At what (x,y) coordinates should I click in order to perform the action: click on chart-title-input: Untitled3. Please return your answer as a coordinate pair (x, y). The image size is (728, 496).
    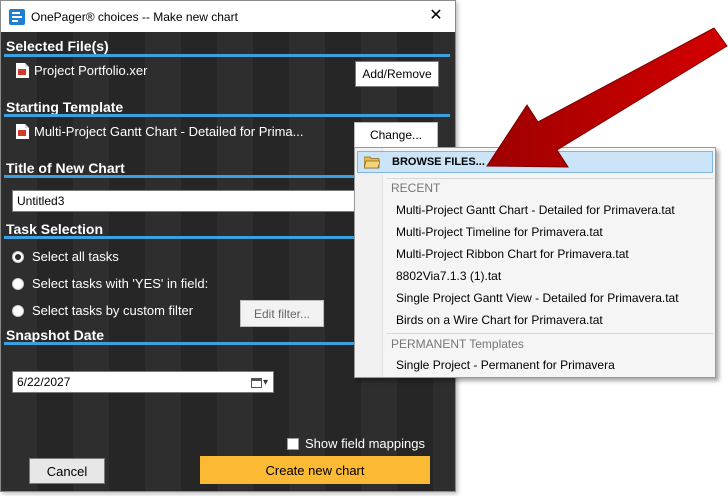
    Looking at the image, I should click on (187, 201).